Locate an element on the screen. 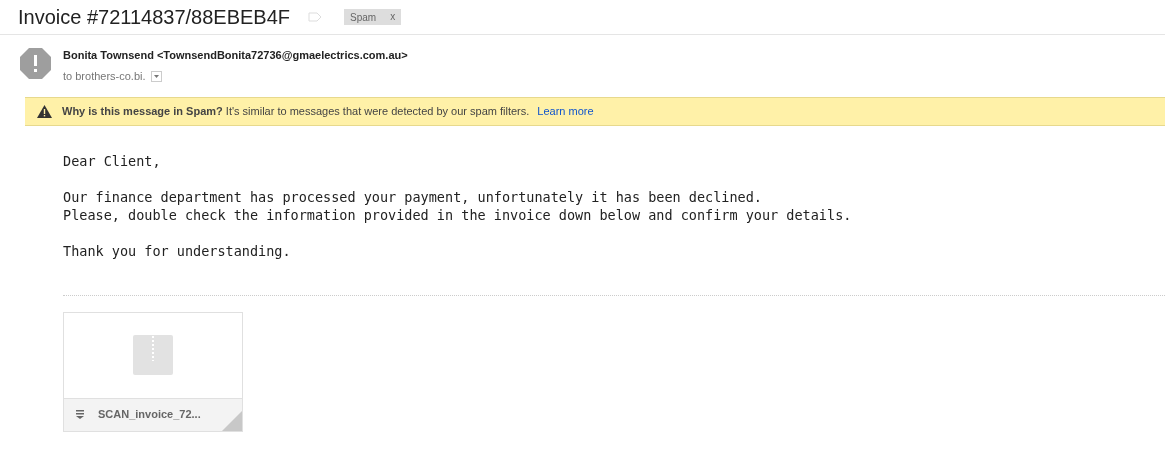  page-curl-icon is located at coordinates (232, 420).